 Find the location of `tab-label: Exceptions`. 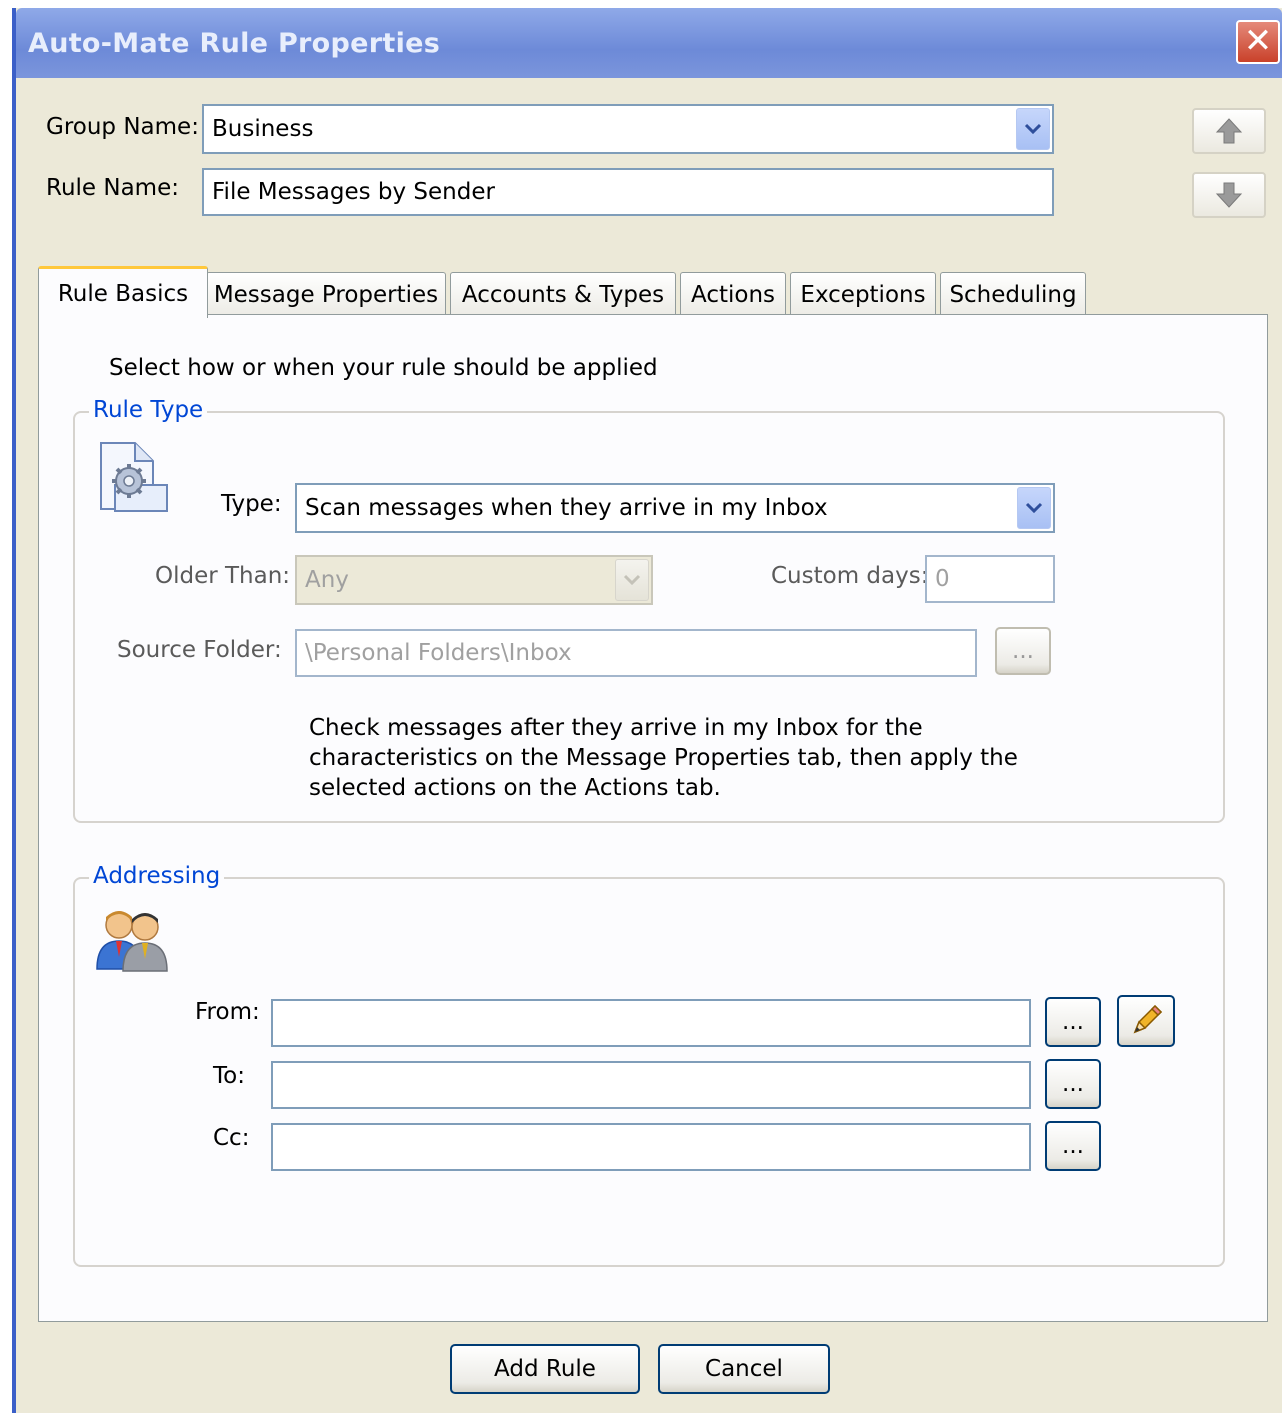

tab-label: Exceptions is located at coordinates (863, 294).